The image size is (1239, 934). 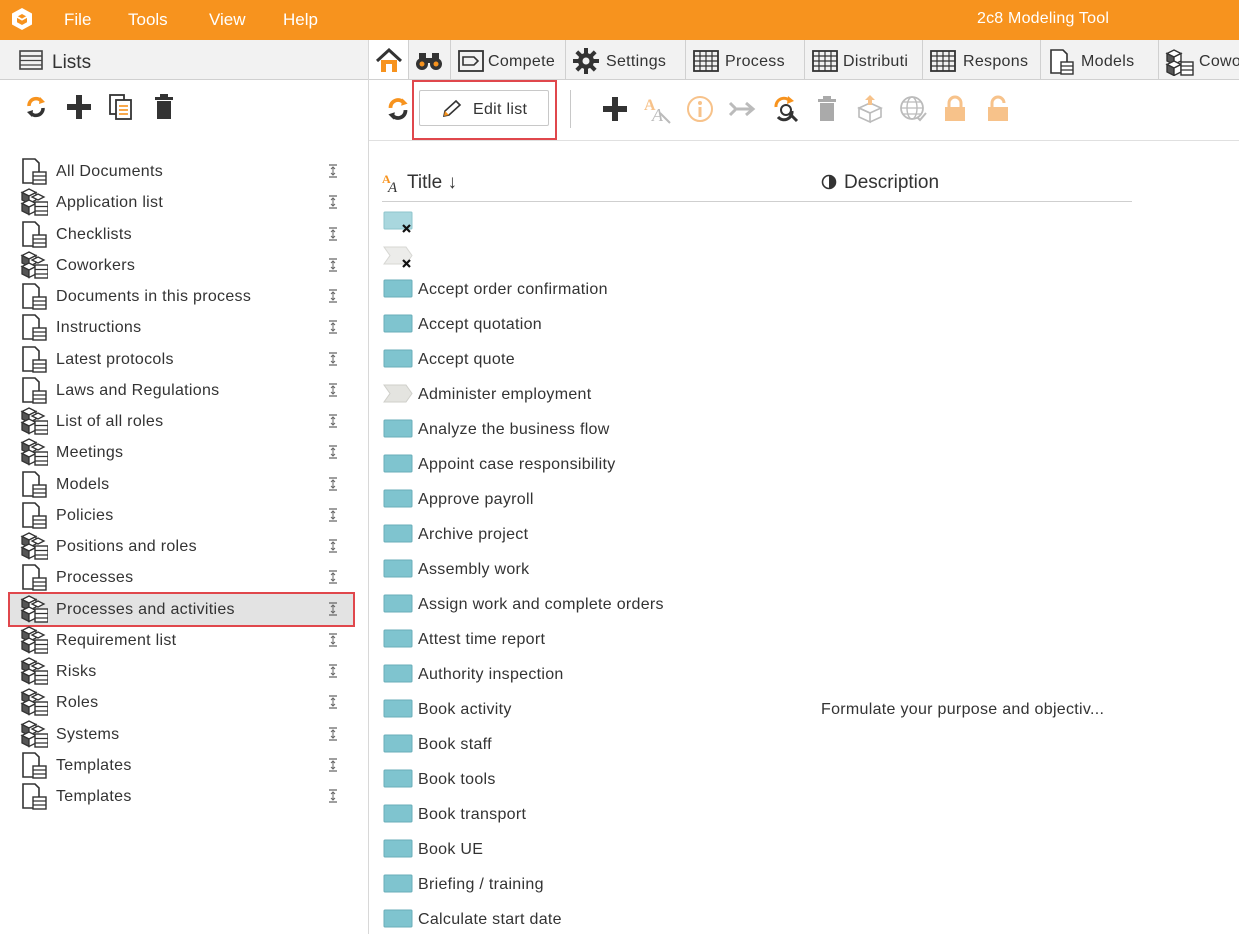 I want to click on table-row: Authority inspection, so click(x=762, y=674).